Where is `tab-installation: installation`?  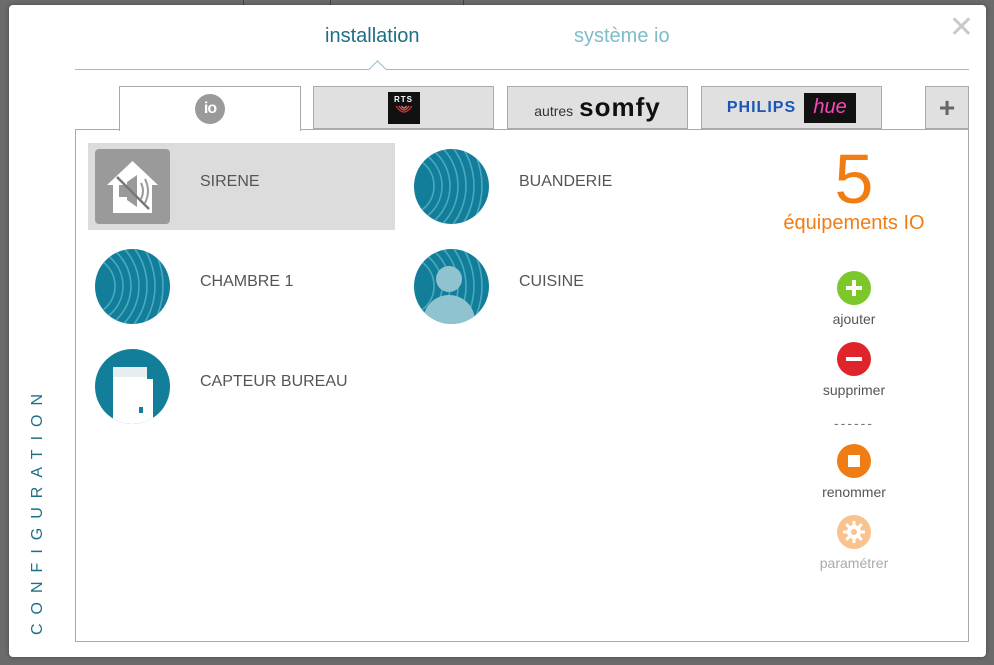
tab-installation: installation is located at coordinates (372, 36).